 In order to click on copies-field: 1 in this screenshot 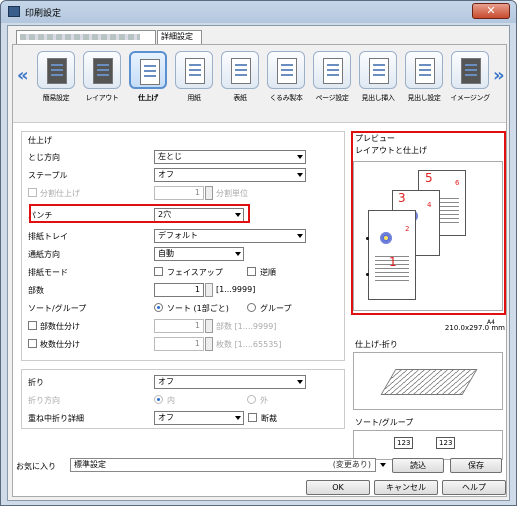, I will do `click(179, 290)`.